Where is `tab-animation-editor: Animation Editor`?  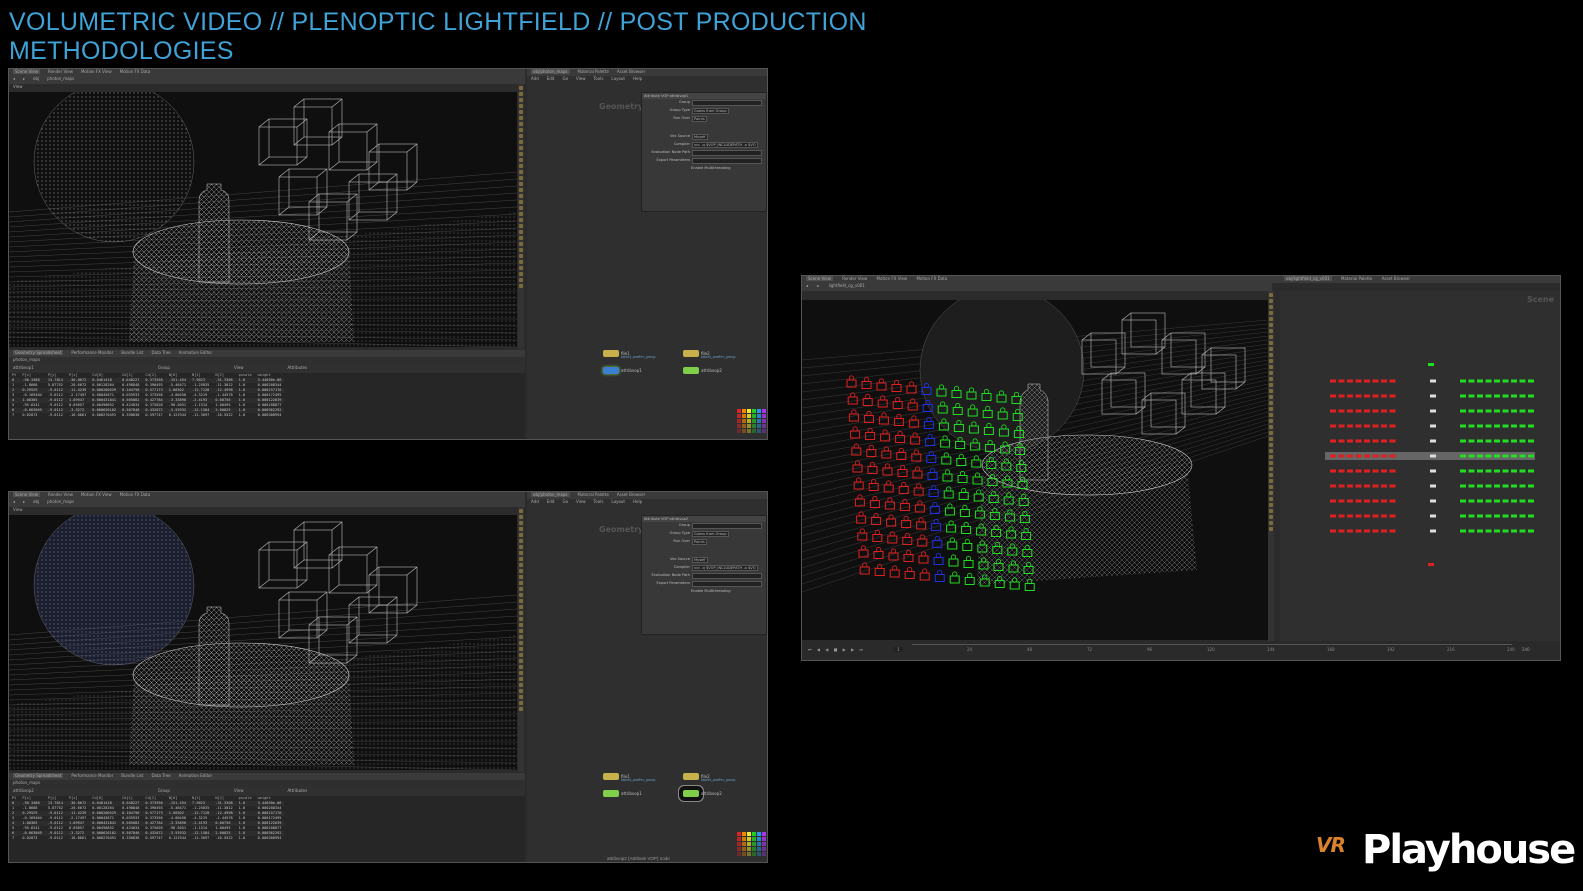
tab-animation-editor: Animation Editor is located at coordinates (196, 775).